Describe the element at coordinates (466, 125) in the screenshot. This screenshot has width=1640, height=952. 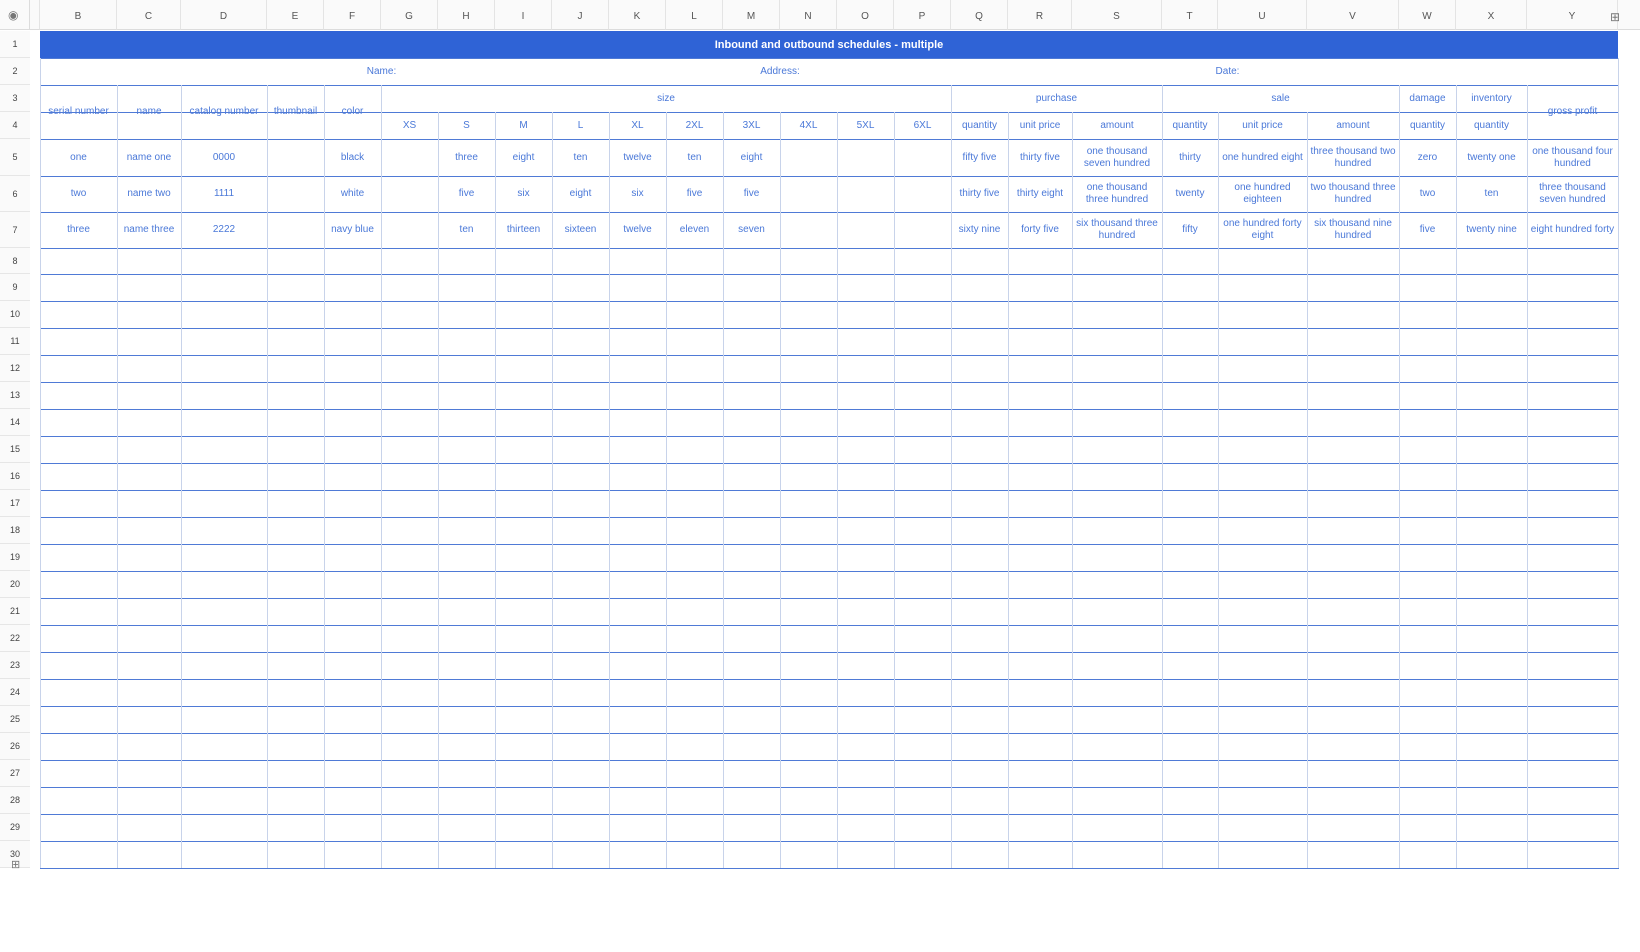
I see `header-size-s: S` at that location.